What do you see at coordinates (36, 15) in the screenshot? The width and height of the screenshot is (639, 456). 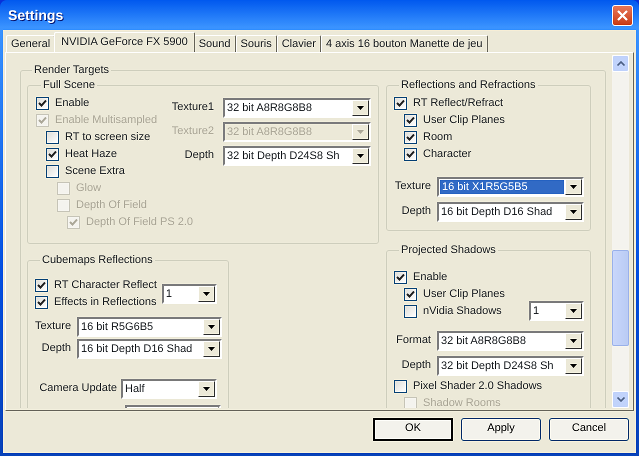 I see `window-title: Settings` at bounding box center [36, 15].